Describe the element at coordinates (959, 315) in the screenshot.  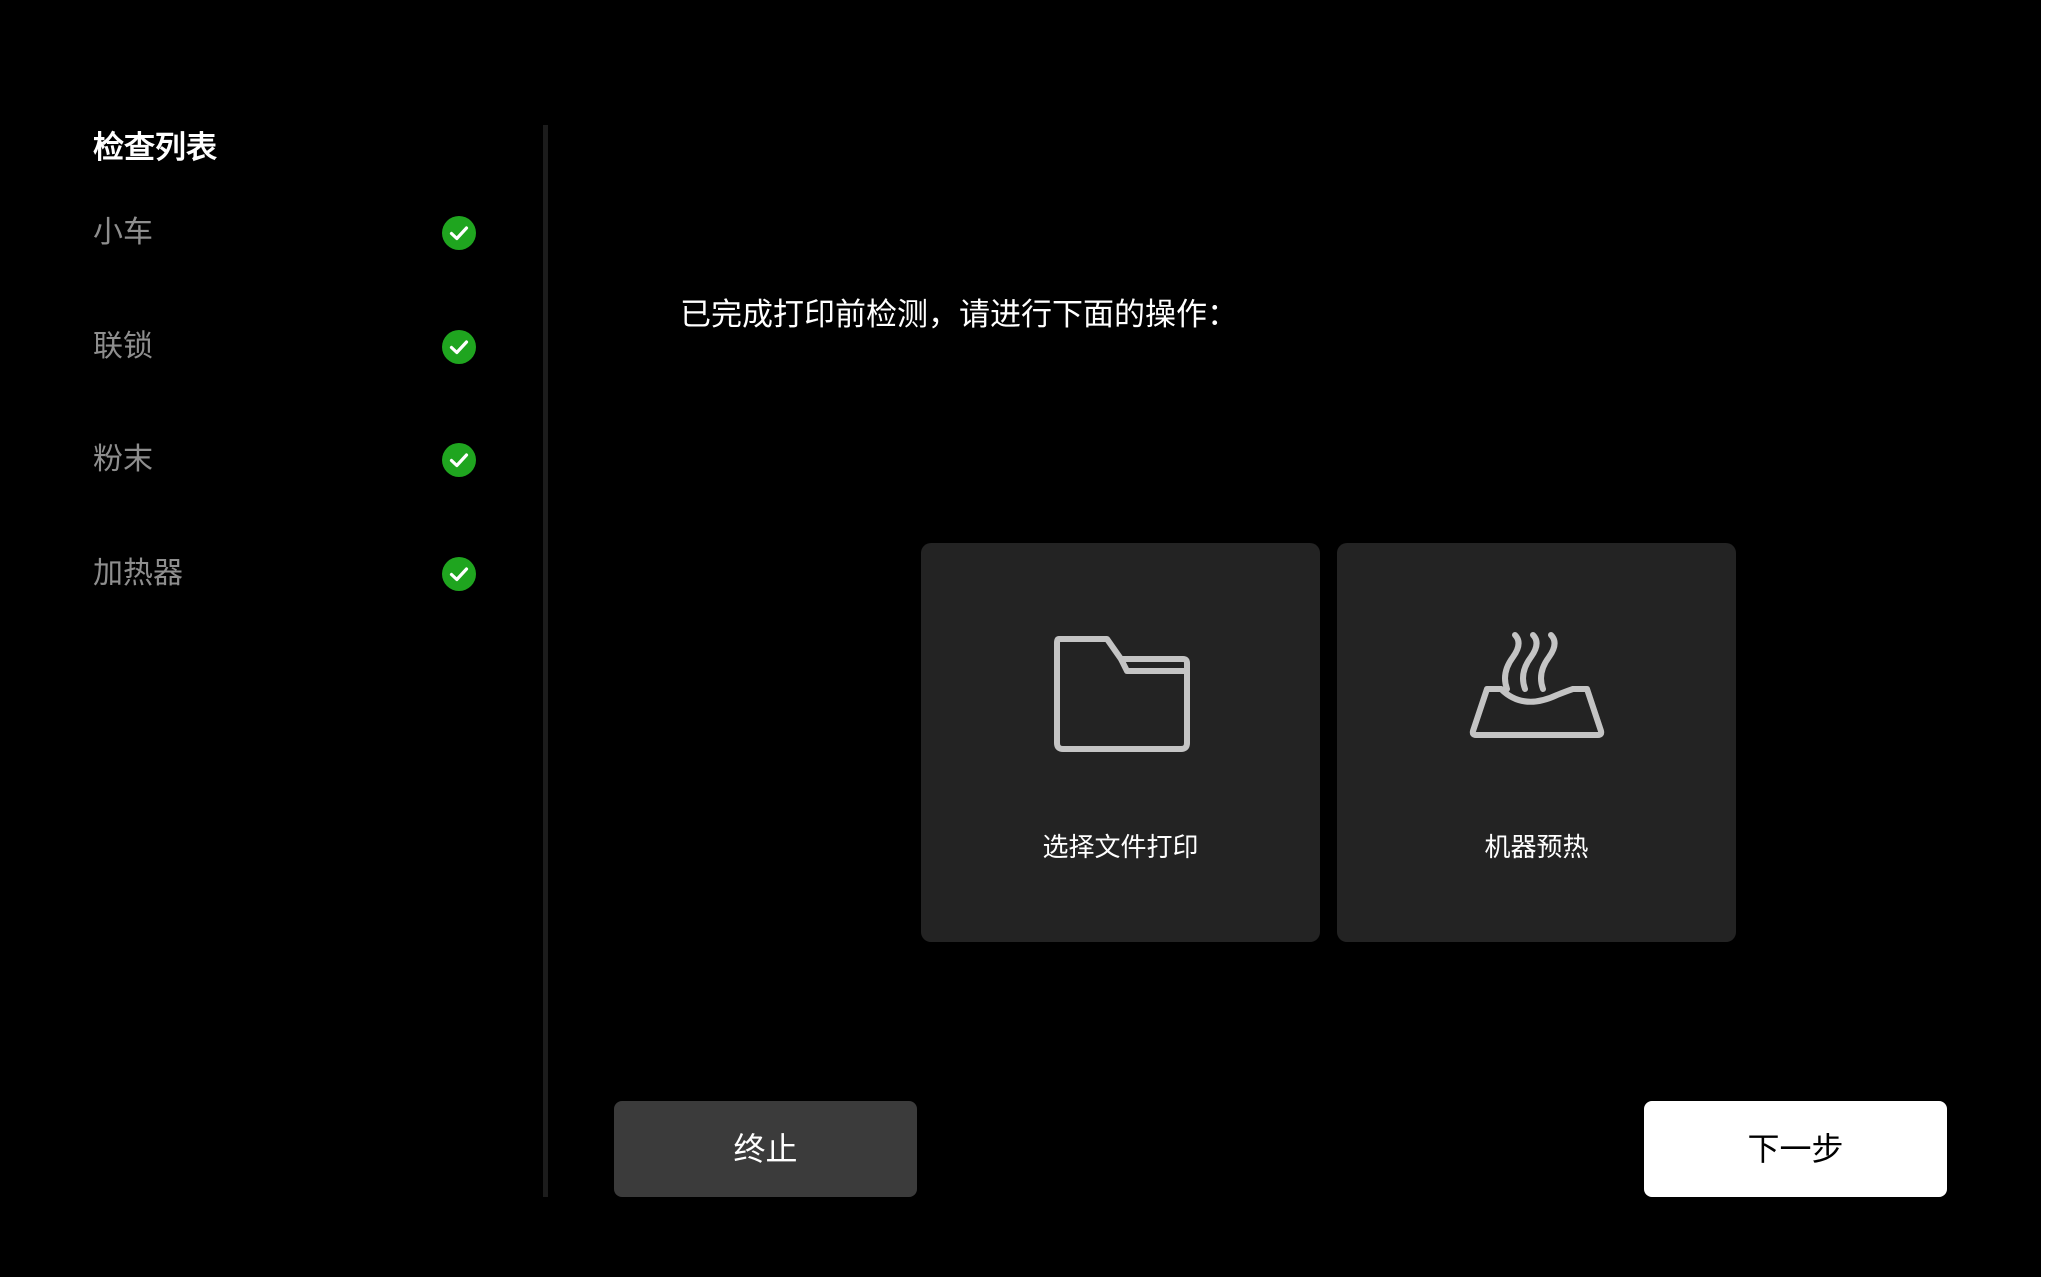
I see `instruction-text: 已完成打印前检测，请进行下面的操作：` at that location.